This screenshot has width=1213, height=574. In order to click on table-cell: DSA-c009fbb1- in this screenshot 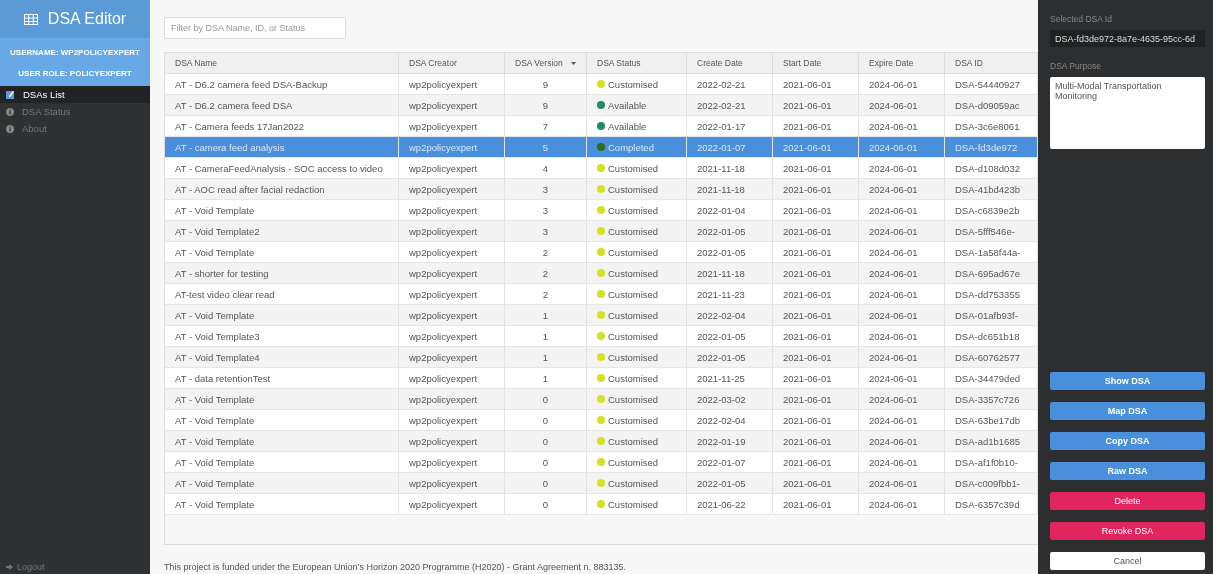, I will do `click(991, 483)`.